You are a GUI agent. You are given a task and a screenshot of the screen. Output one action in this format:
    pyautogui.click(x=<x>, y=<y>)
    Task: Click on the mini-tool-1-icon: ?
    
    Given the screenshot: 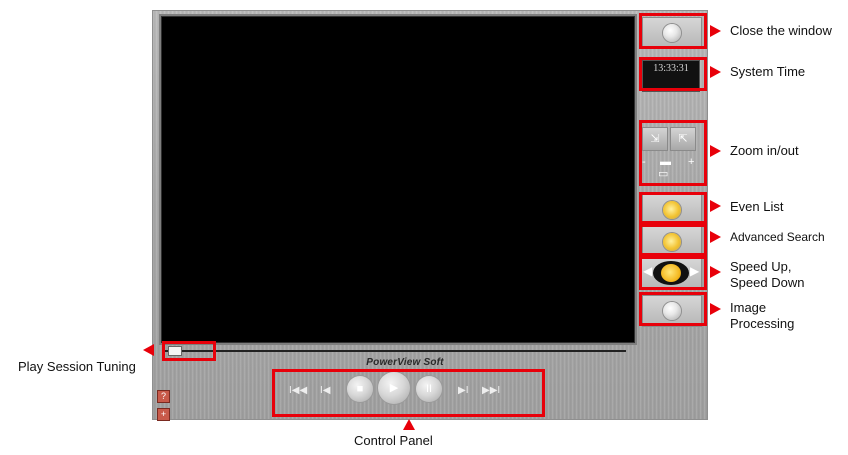 What is the action you would take?
    pyautogui.click(x=163, y=396)
    